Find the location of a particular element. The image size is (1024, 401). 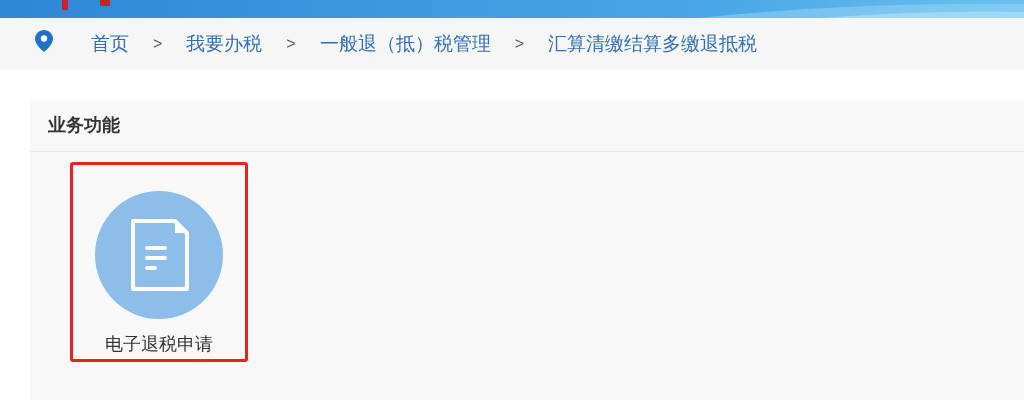

breadcrumb-link: 汇算清缴结算多缴退抵税 is located at coordinates (653, 44).